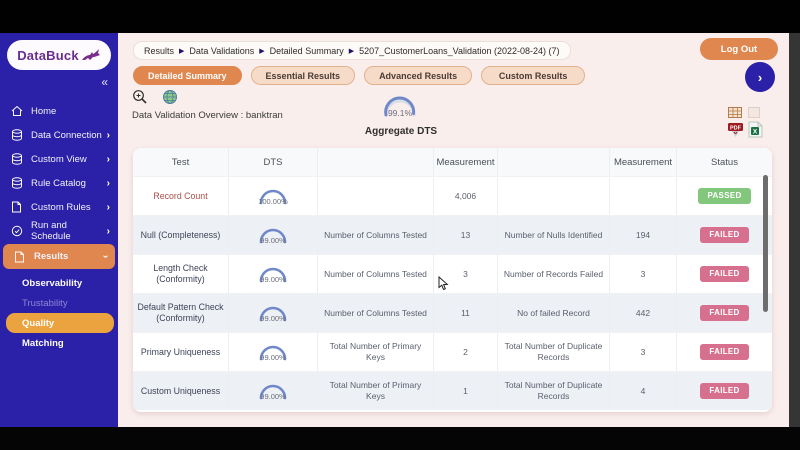 The width and height of the screenshot is (800, 450). What do you see at coordinates (307, 51) in the screenshot?
I see `breadcrumb-item: Detailed Summary` at bounding box center [307, 51].